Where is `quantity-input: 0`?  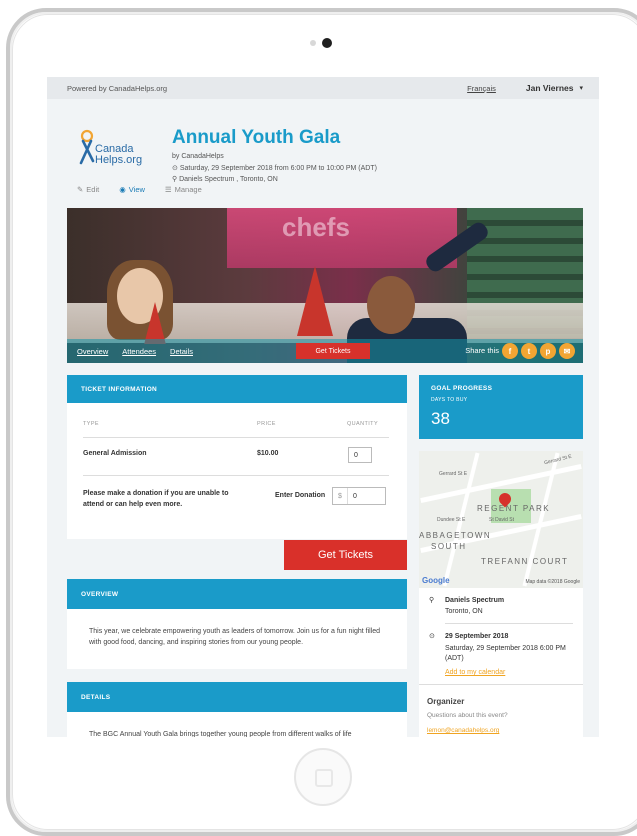 quantity-input: 0 is located at coordinates (360, 455).